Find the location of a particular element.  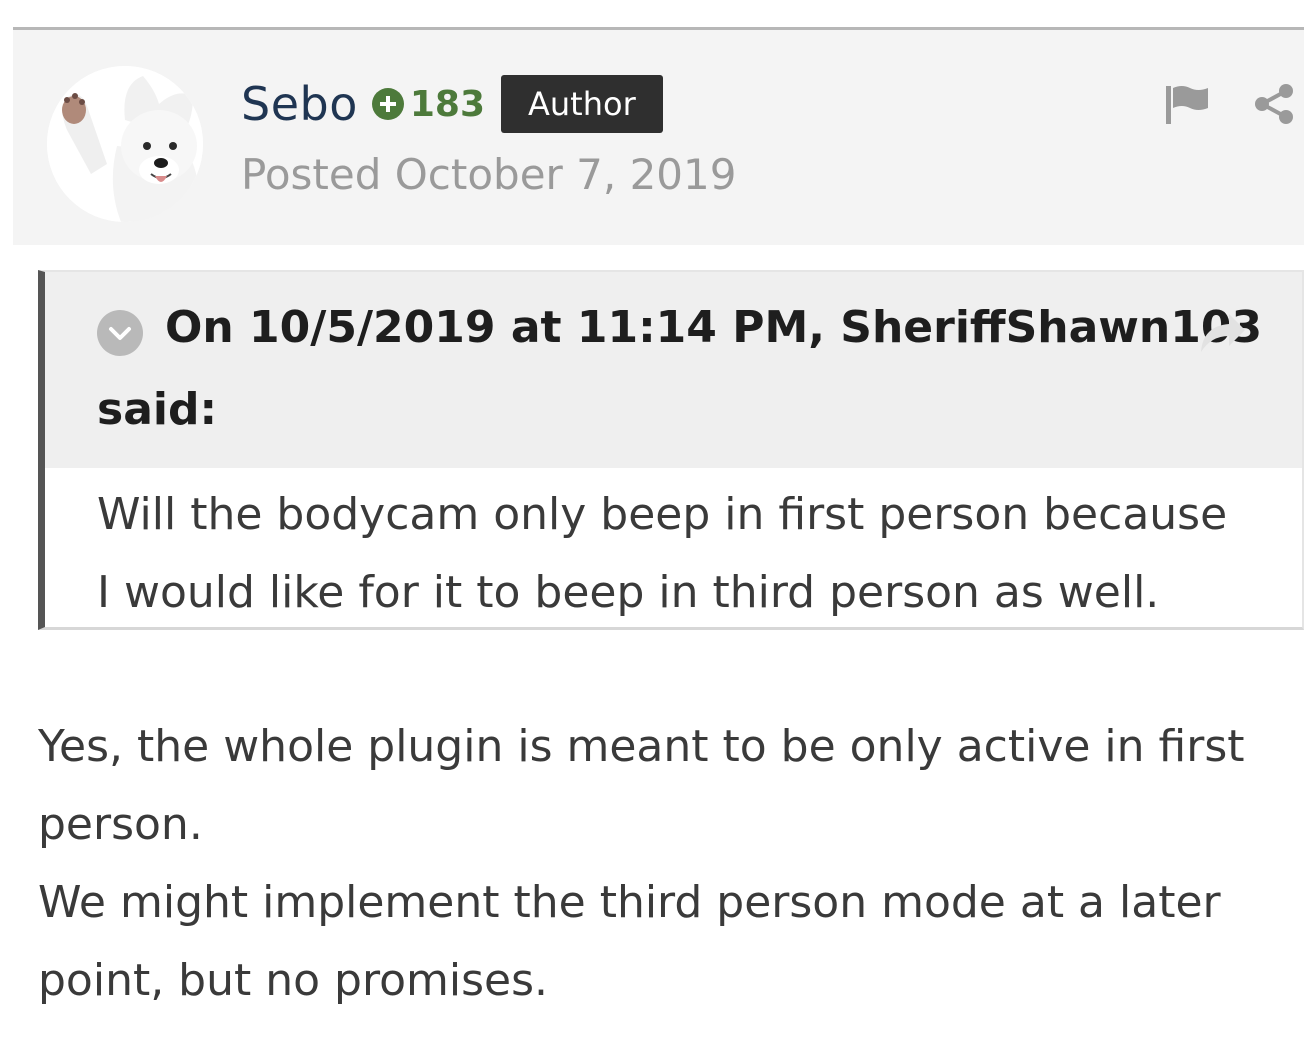

samoyed-dog-avatar is located at coordinates (125, 144).